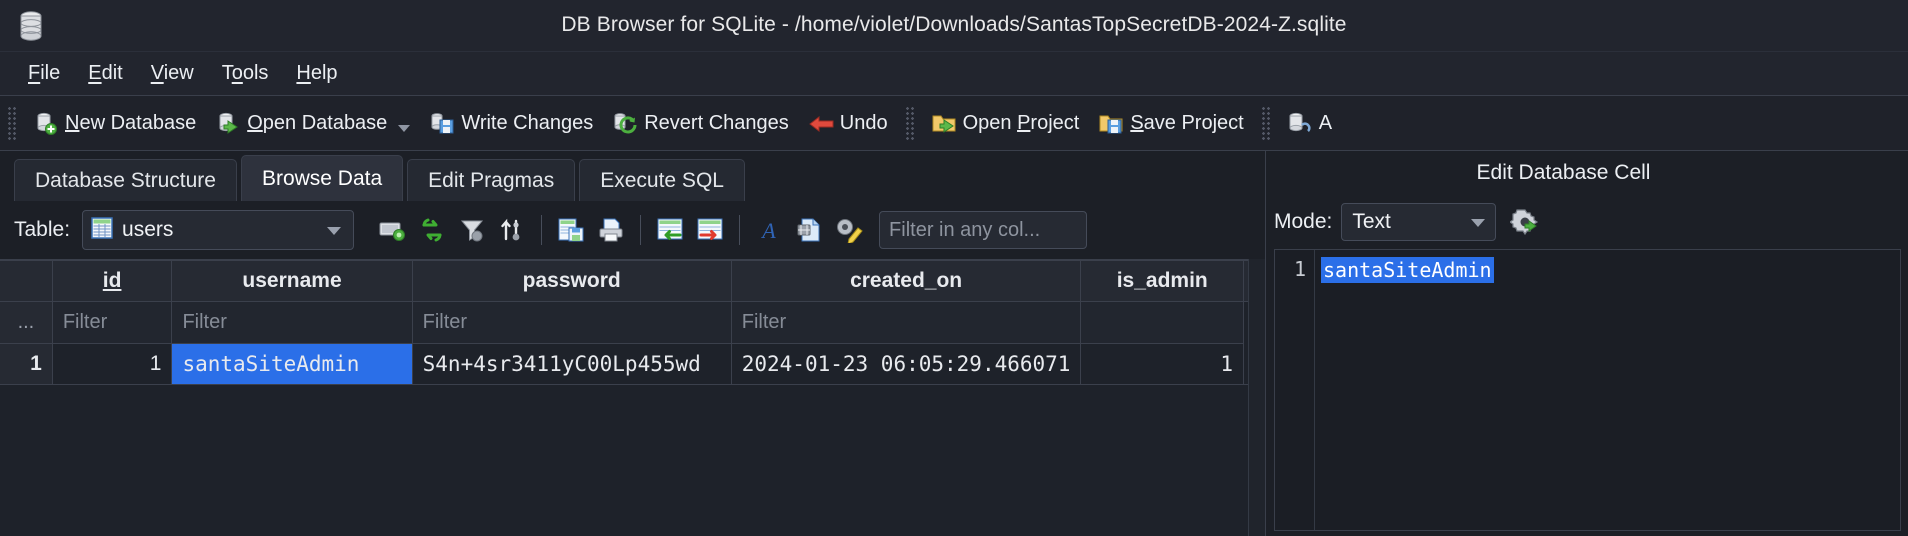  I want to click on tab-execute-sql: Execute SQL, so click(662, 180).